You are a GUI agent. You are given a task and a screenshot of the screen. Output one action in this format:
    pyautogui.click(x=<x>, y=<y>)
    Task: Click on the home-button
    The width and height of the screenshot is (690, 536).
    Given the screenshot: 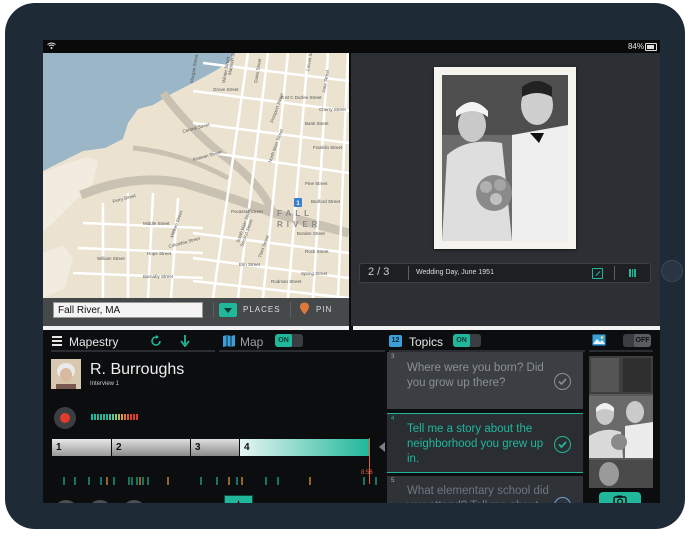 What is the action you would take?
    pyautogui.click(x=672, y=271)
    